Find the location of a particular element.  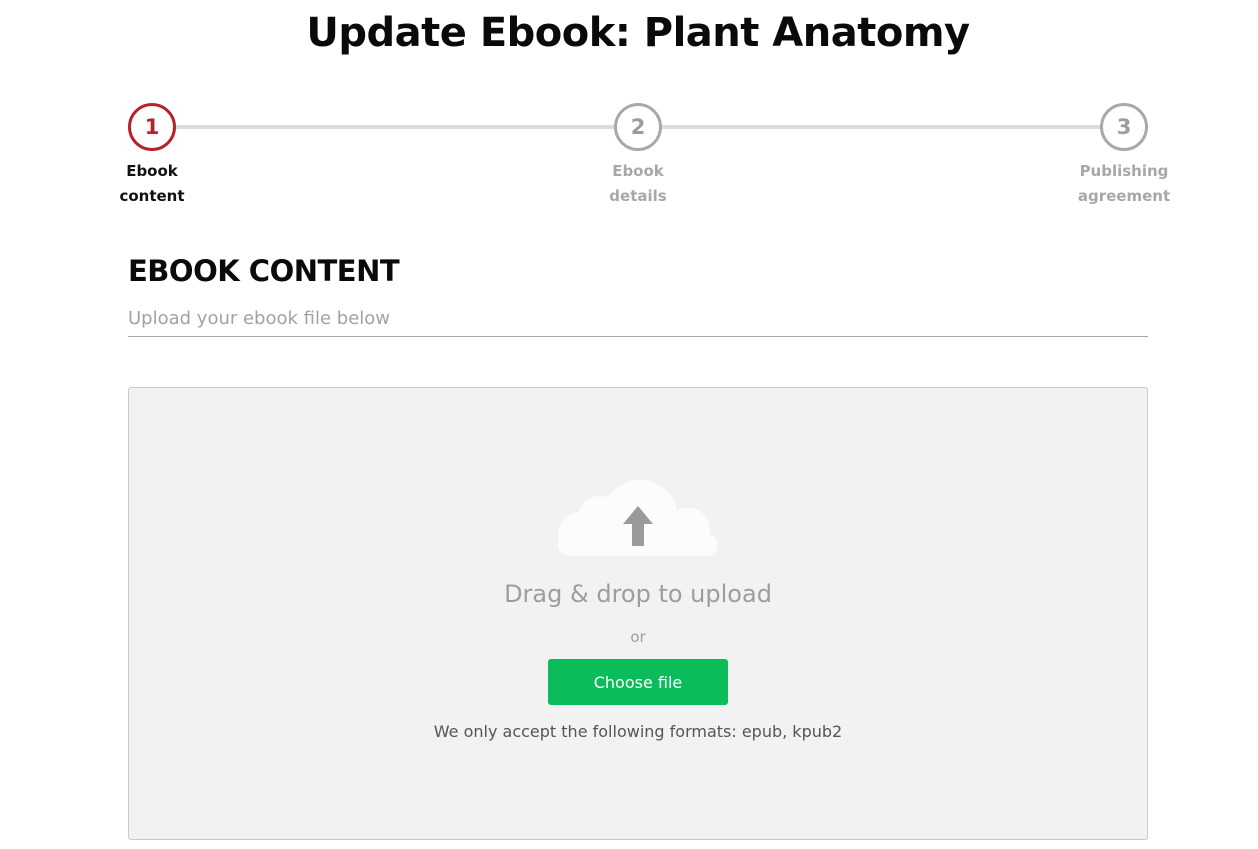

section-subtitle: Upload your ebook file below is located at coordinates (259, 318).